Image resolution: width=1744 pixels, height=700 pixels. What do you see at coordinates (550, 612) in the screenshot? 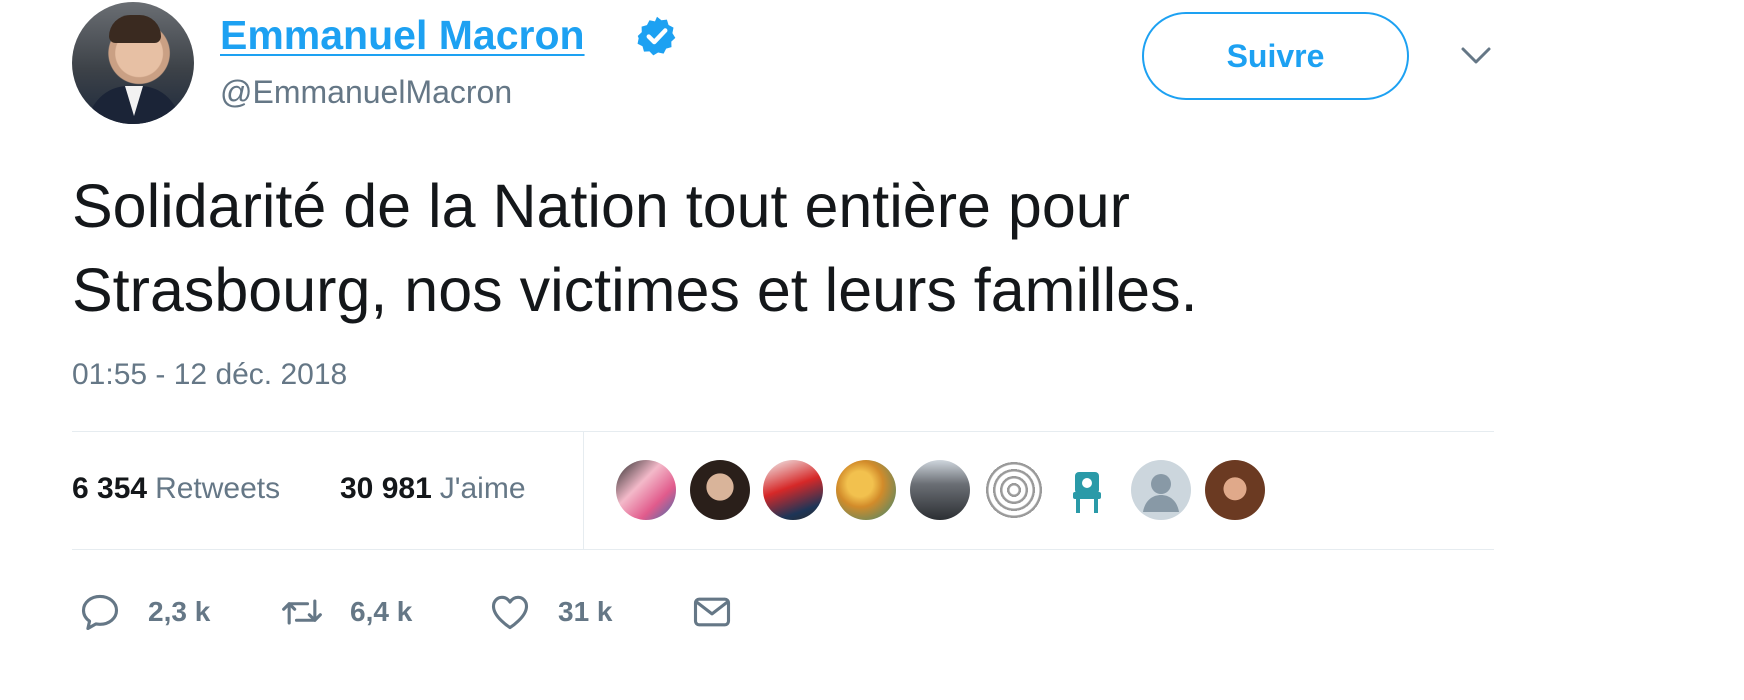
I see `like-button: 31 k` at bounding box center [550, 612].